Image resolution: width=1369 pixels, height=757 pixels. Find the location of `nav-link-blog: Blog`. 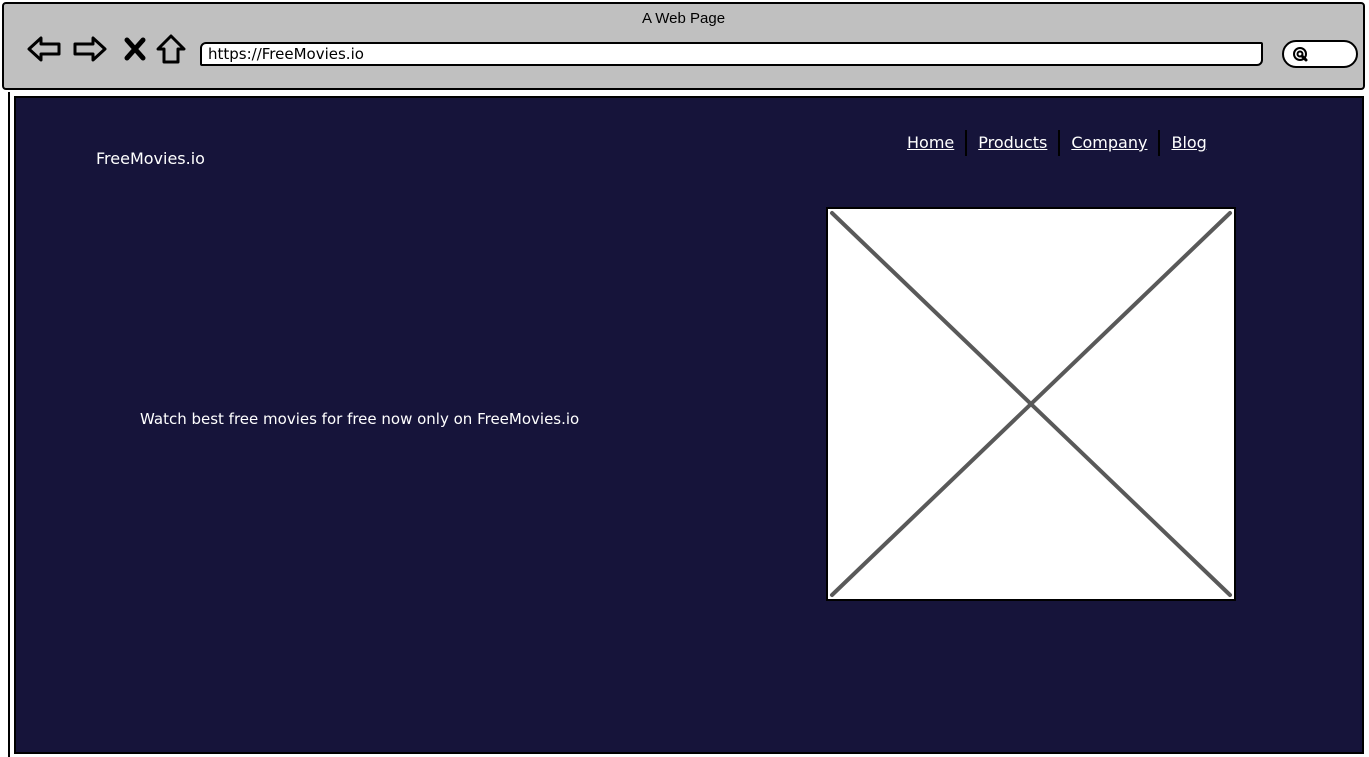

nav-link-blog: Blog is located at coordinates (1188, 143).